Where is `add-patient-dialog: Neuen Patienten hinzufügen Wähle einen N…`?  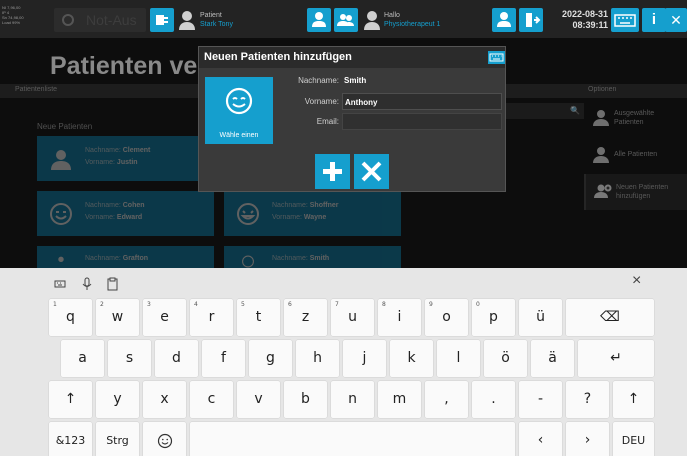
add-patient-dialog: Neuen Patienten hinzufügen Wähle einen N… is located at coordinates (352, 119).